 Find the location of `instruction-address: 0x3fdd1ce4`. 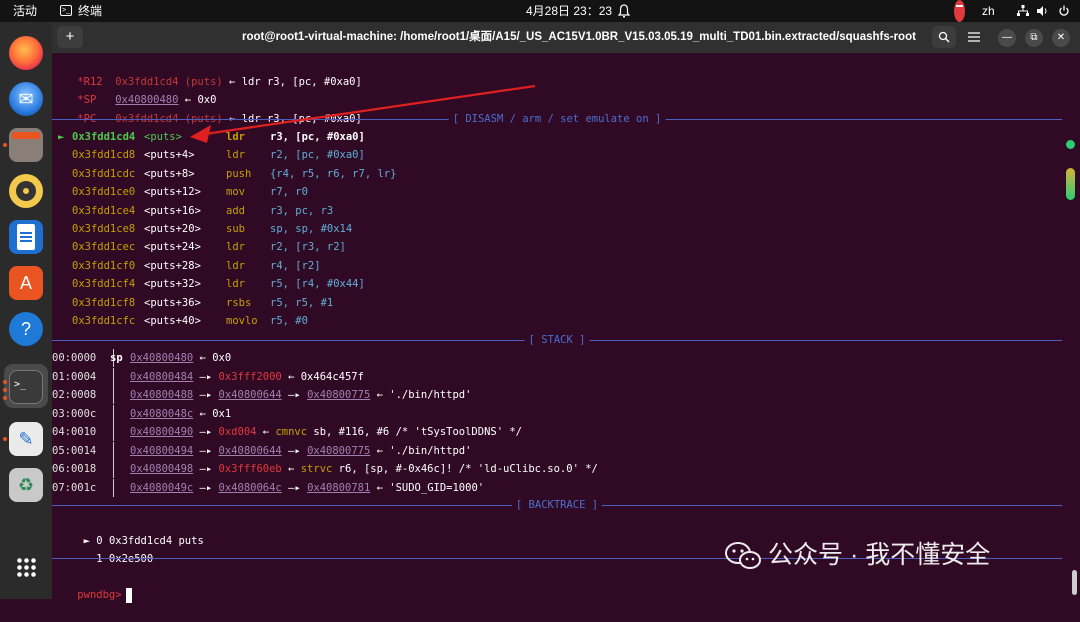

instruction-address: 0x3fdd1ce4 is located at coordinates (104, 210).